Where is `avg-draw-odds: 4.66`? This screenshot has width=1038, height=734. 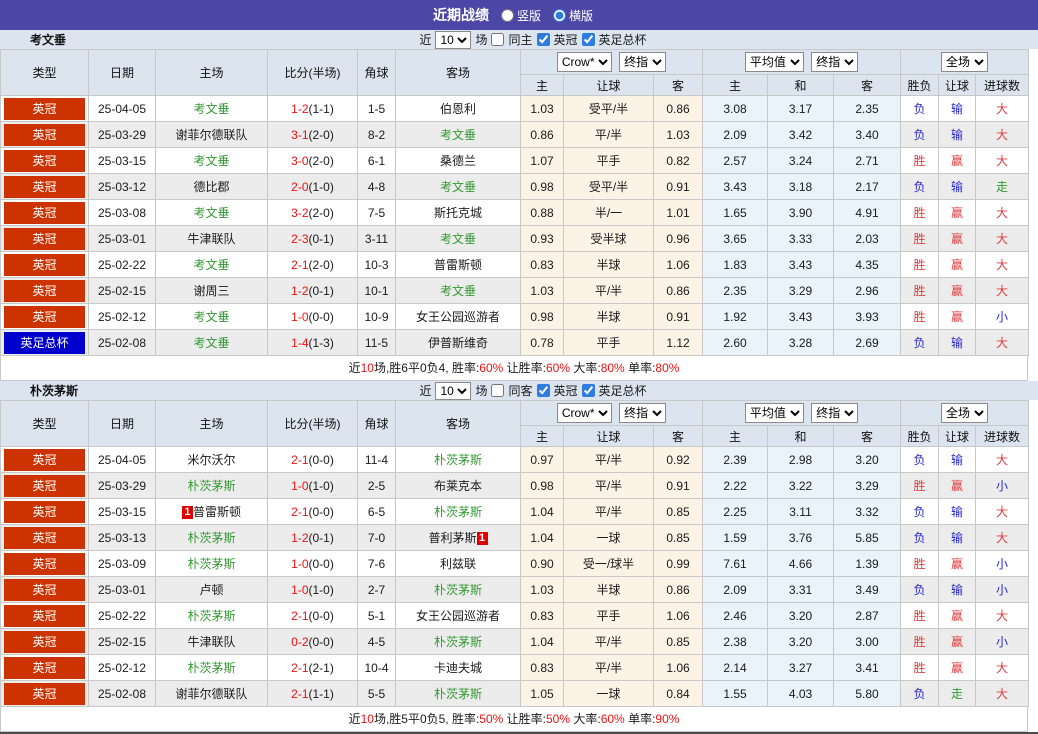
avg-draw-odds: 4.66 is located at coordinates (801, 563).